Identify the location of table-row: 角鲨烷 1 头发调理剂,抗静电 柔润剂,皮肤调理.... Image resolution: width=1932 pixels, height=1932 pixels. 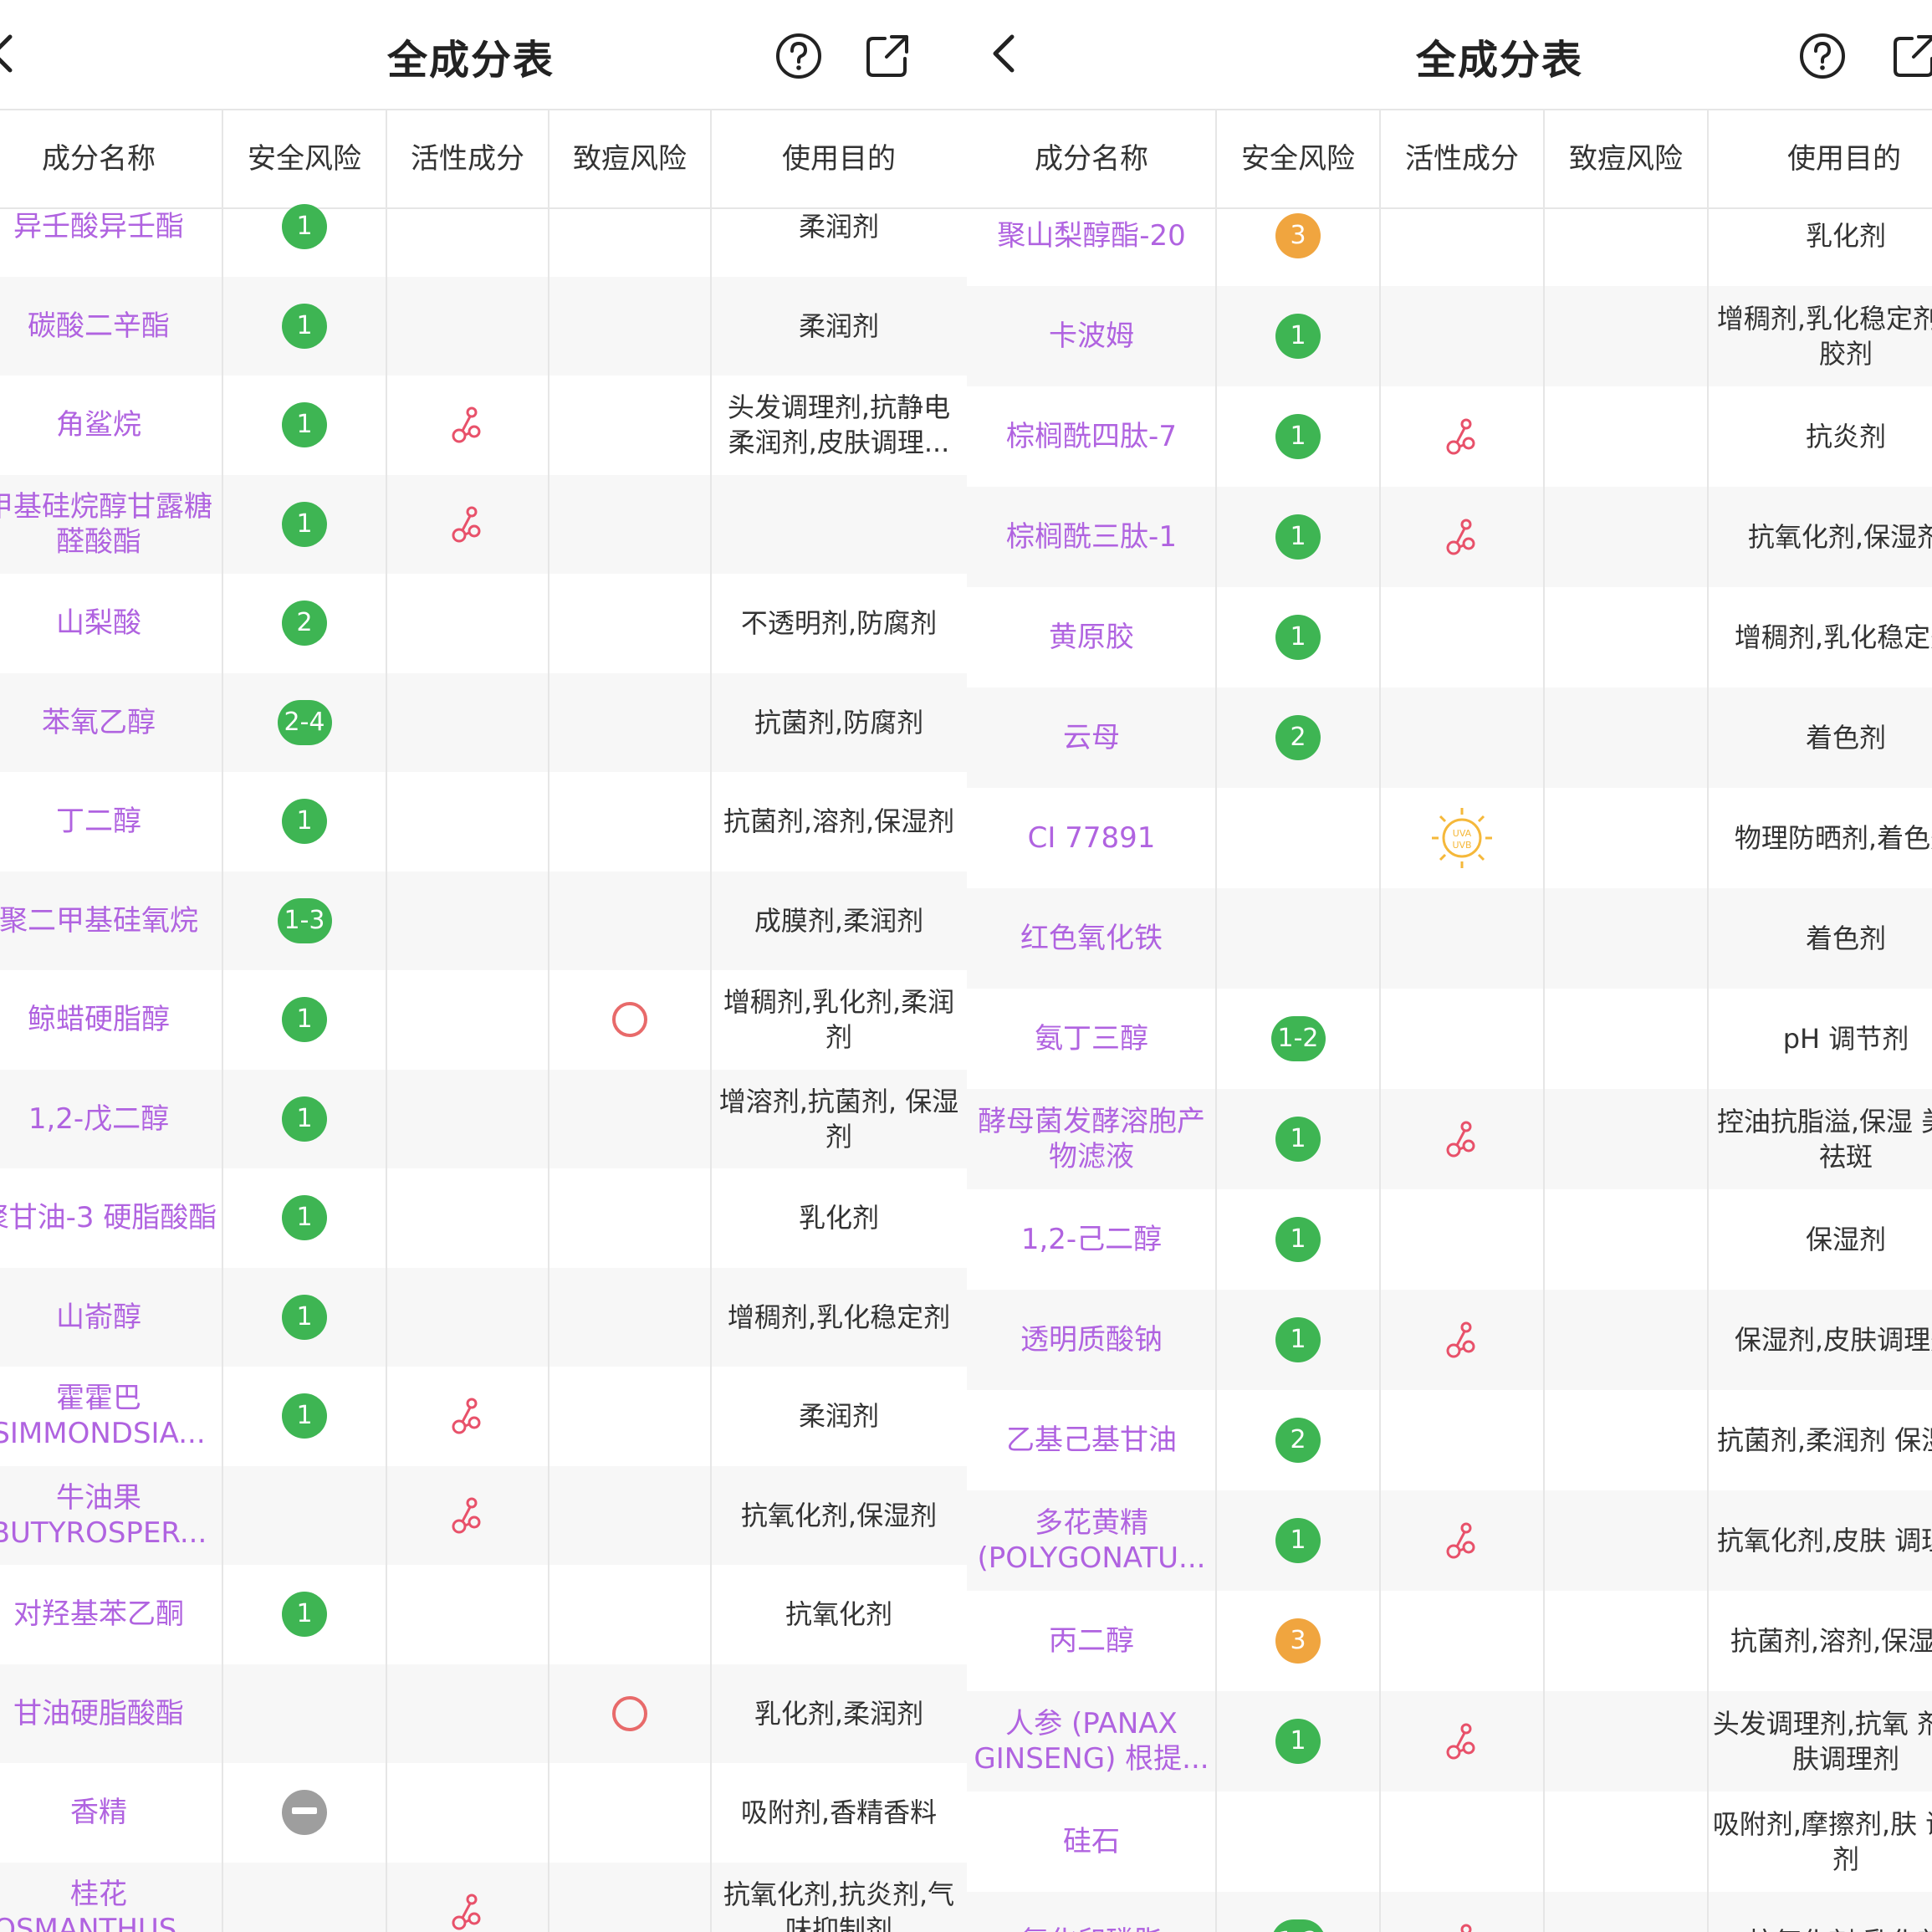
(483, 425).